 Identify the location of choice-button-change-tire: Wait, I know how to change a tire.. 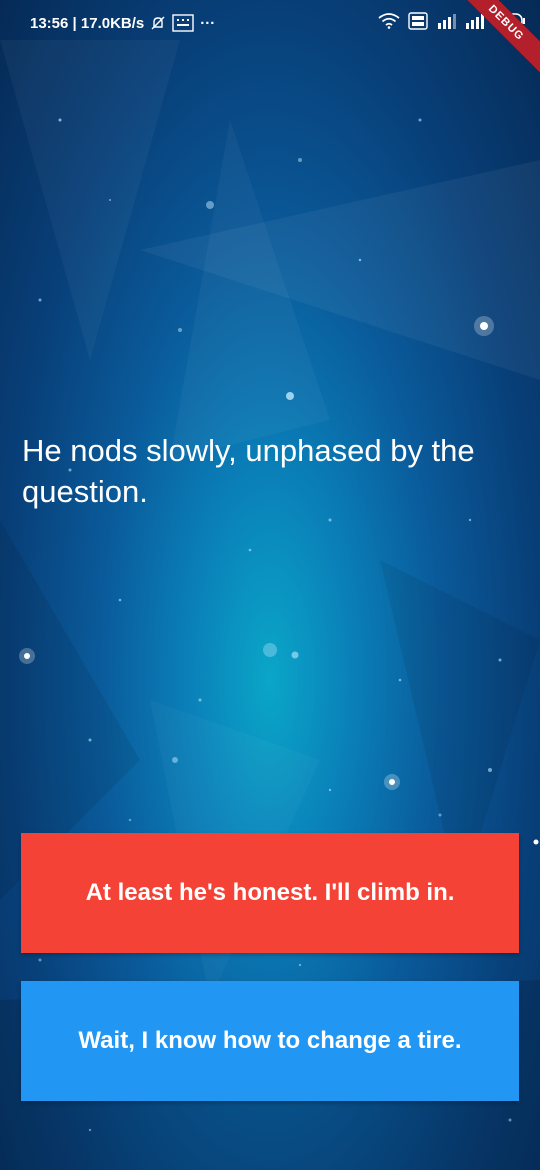
(270, 1041).